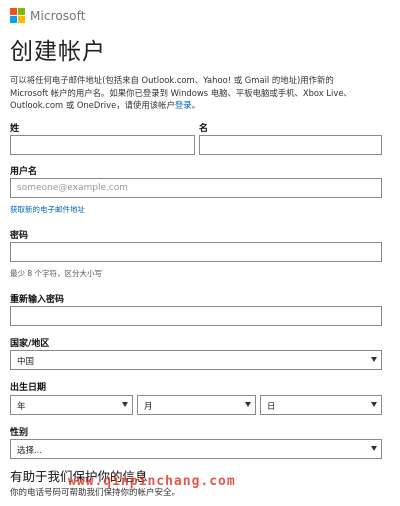 The image size is (400, 506). What do you see at coordinates (196, 360) in the screenshot?
I see `country-select: 中国` at bounding box center [196, 360].